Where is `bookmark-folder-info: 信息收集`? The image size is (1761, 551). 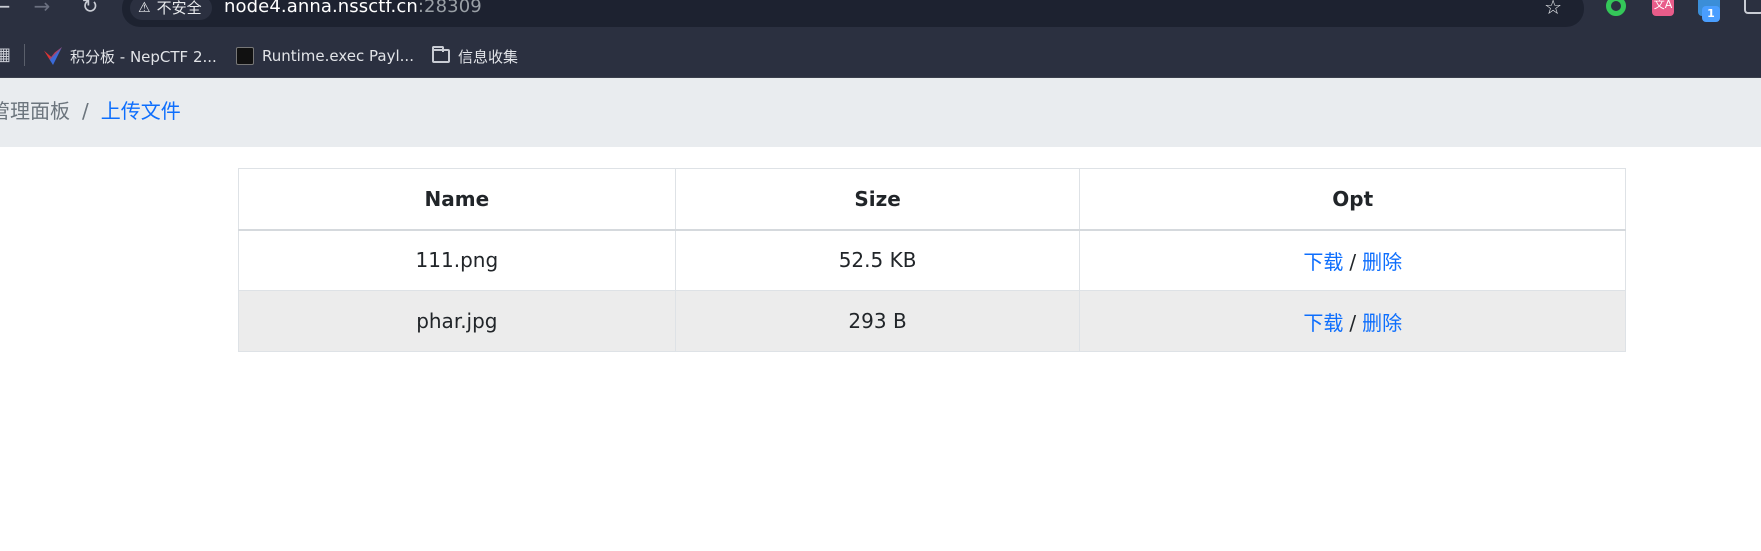
bookmark-folder-info: 信息收集 is located at coordinates (475, 56).